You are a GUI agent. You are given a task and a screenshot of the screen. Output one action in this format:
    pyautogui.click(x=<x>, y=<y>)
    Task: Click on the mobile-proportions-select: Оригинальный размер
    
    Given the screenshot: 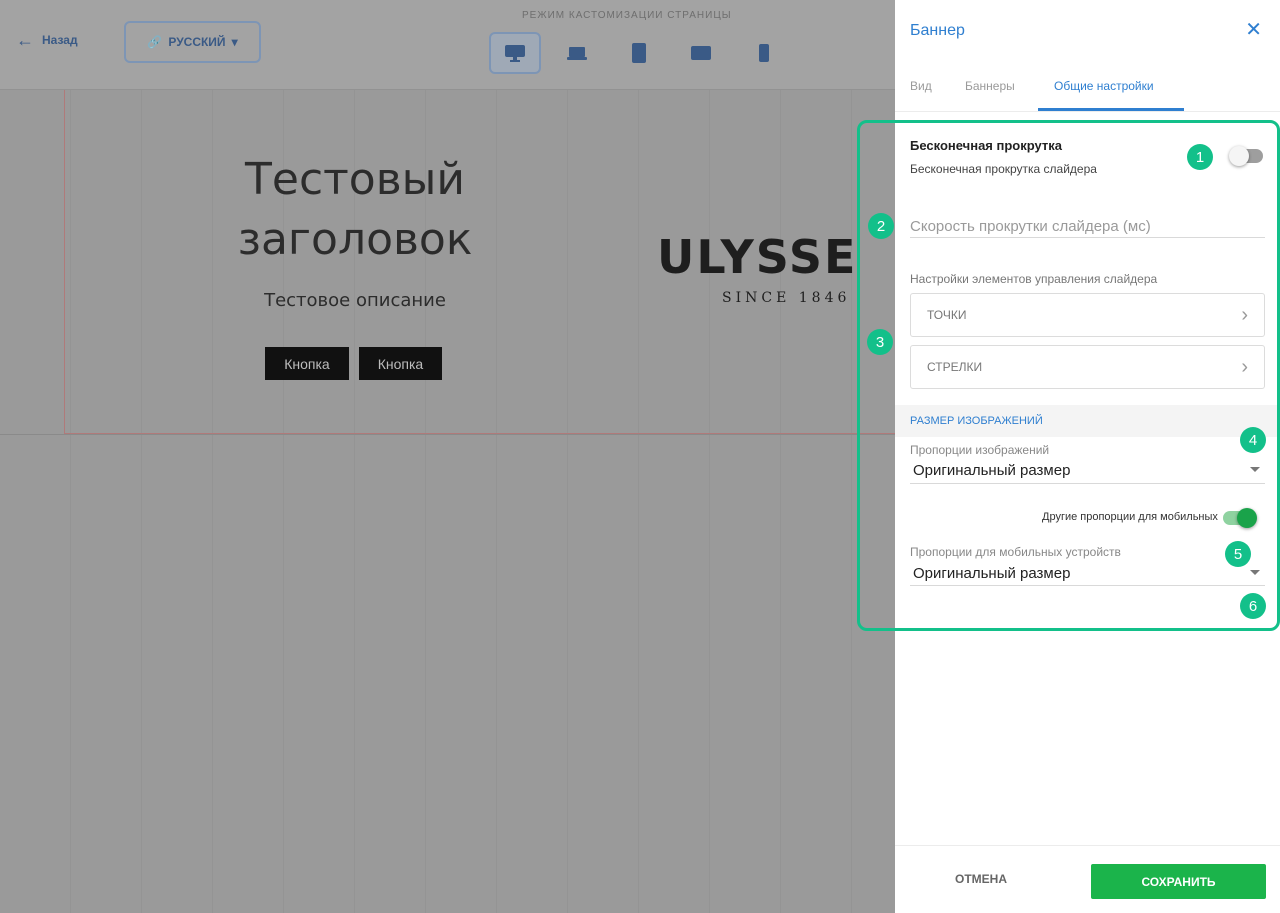 What is the action you would take?
    pyautogui.click(x=1087, y=573)
    